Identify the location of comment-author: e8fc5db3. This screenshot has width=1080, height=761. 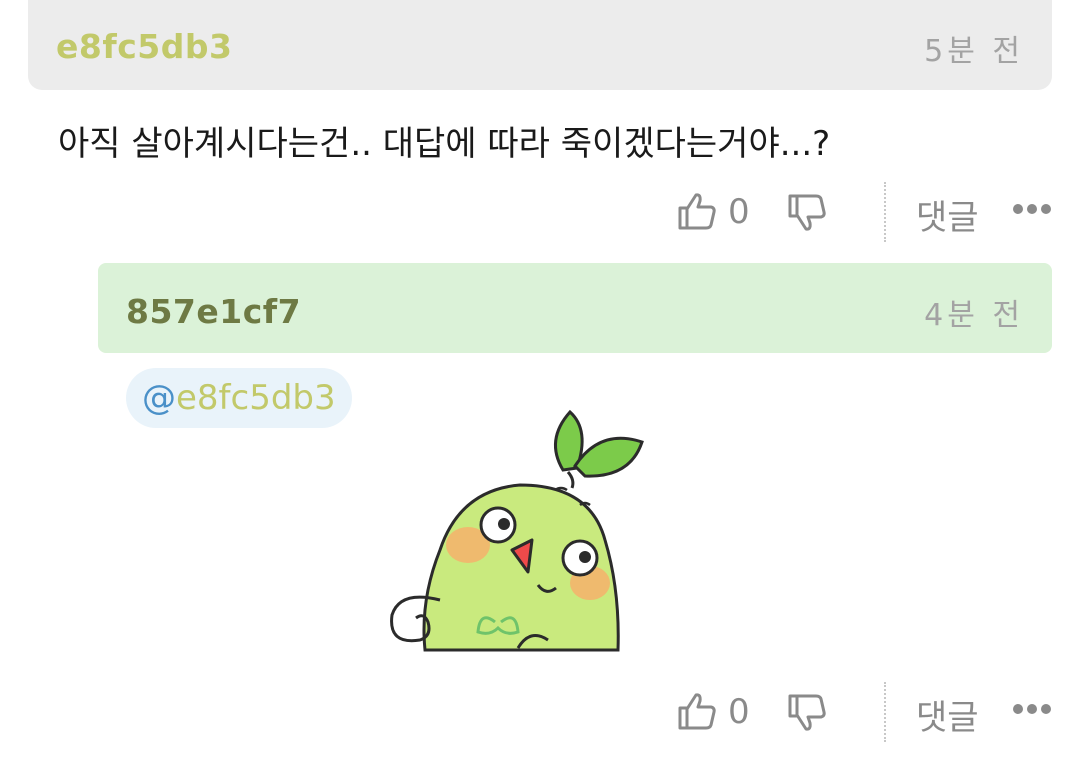
(144, 46).